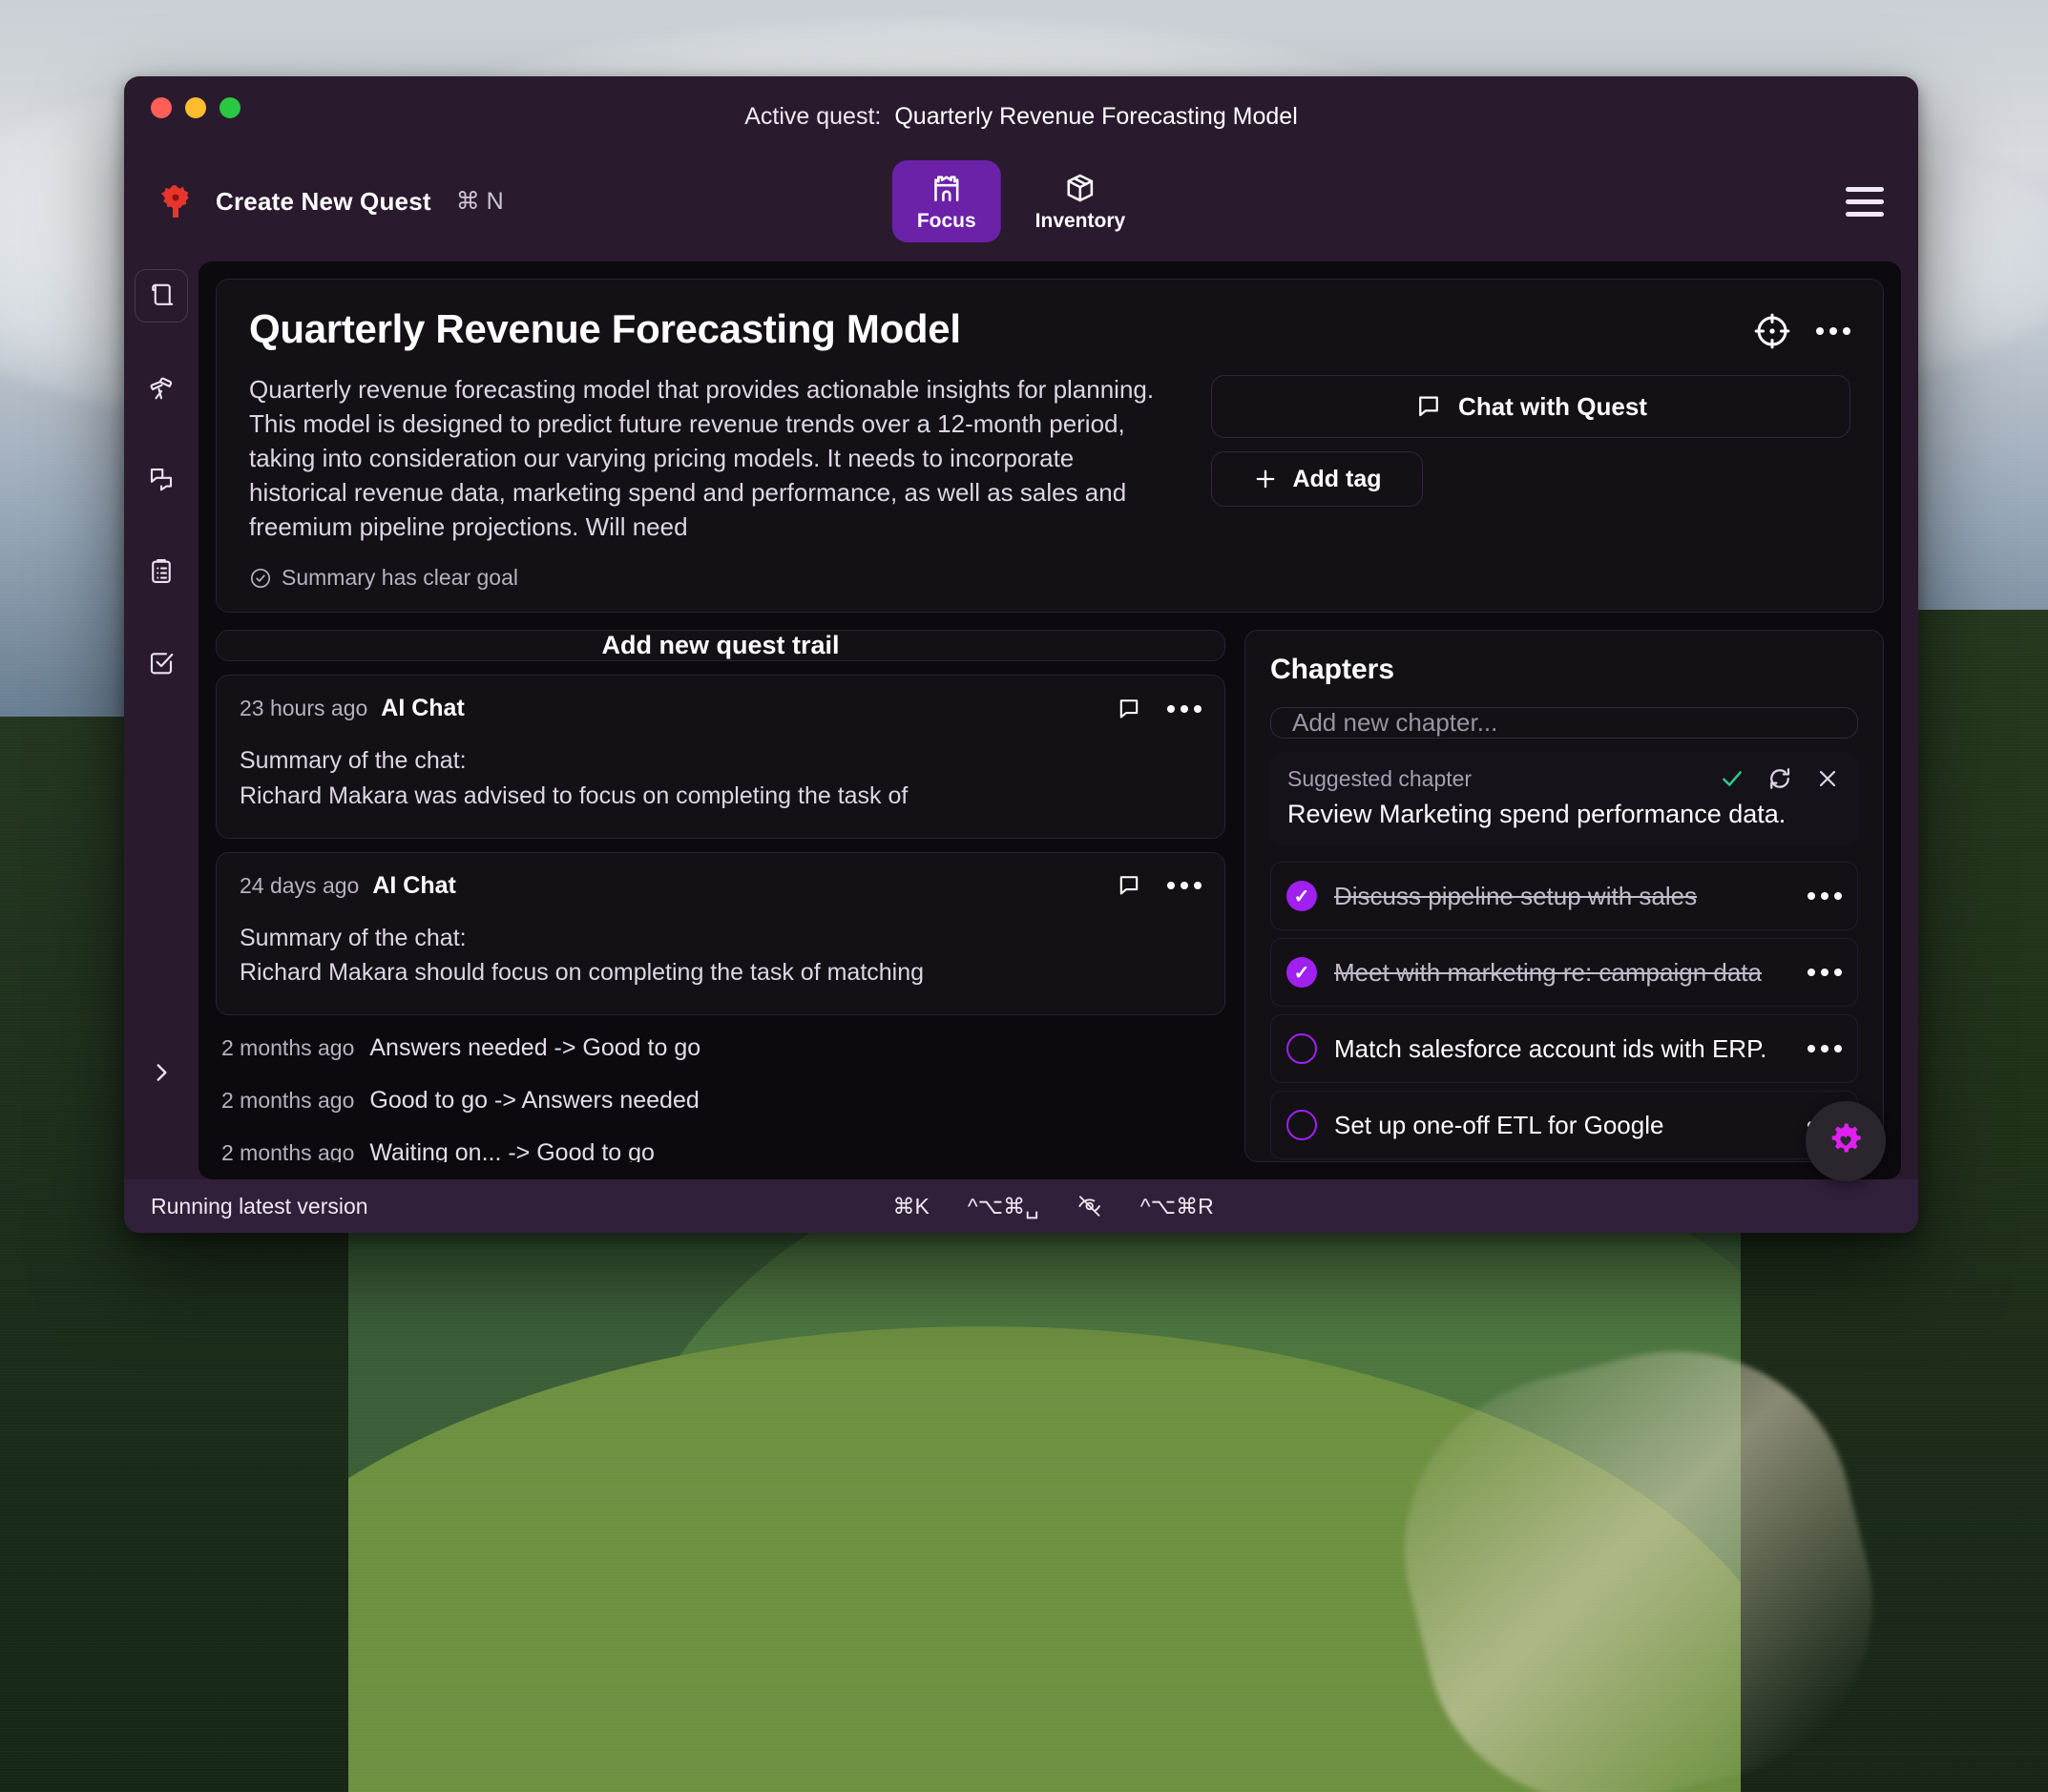 This screenshot has height=1792, width=2048. Describe the element at coordinates (1537, 814) in the screenshot. I see `suggested-chapter-text: Review Marketing spend performance data.` at that location.